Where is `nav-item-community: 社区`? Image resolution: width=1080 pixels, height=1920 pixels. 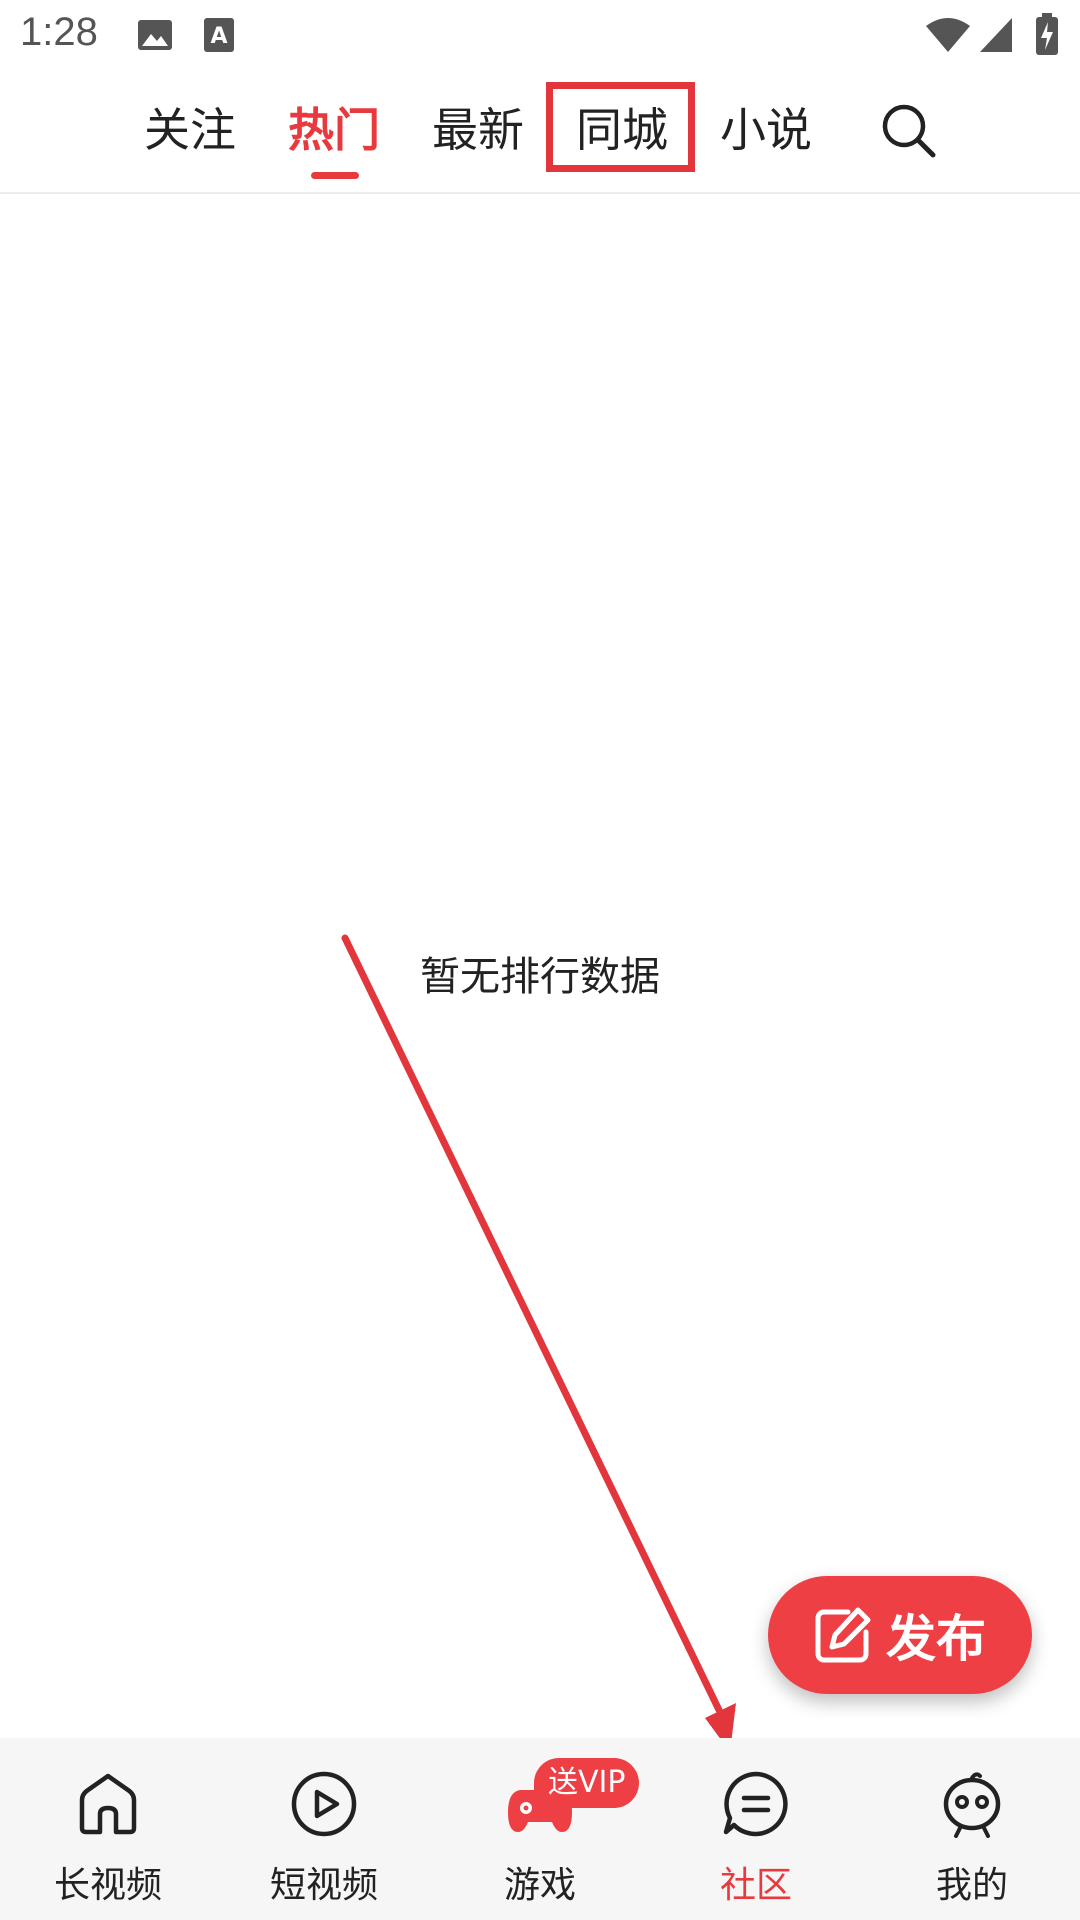
nav-item-community: 社区 is located at coordinates (756, 1829).